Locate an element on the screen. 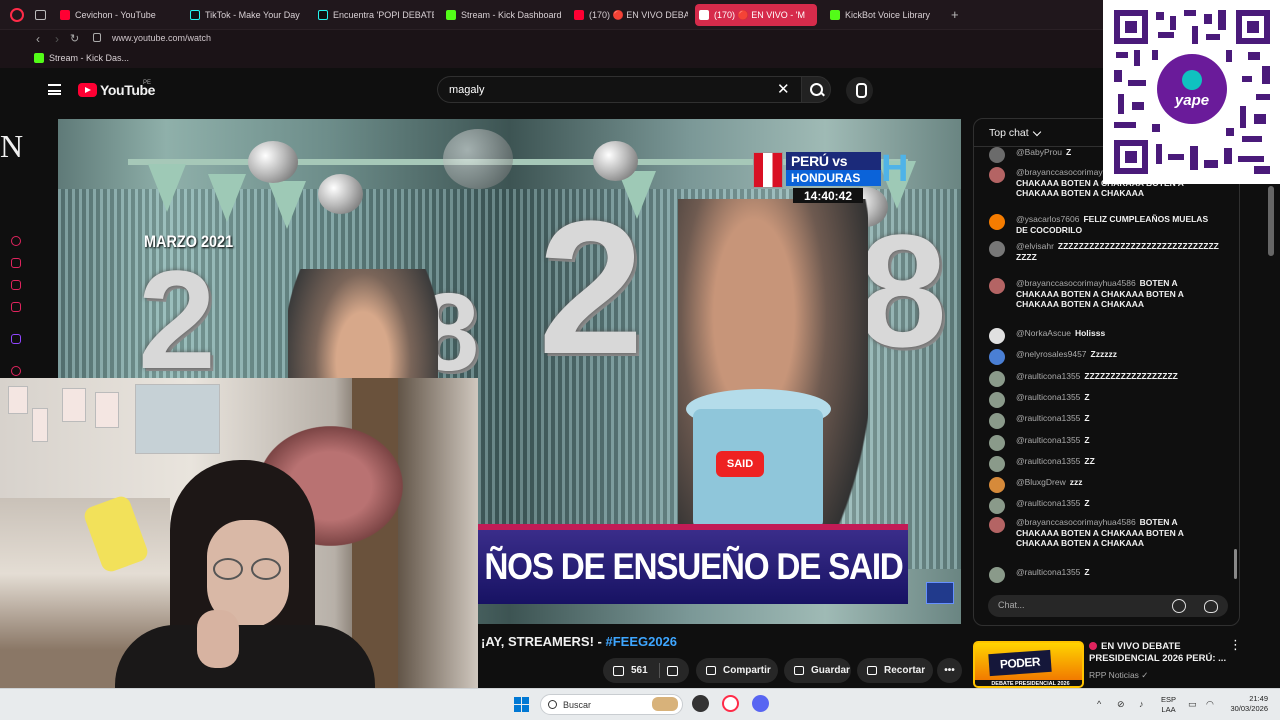 Image resolution: width=1280 pixels, height=720 pixels. yape-wordmark: yape is located at coordinates (1192, 100).